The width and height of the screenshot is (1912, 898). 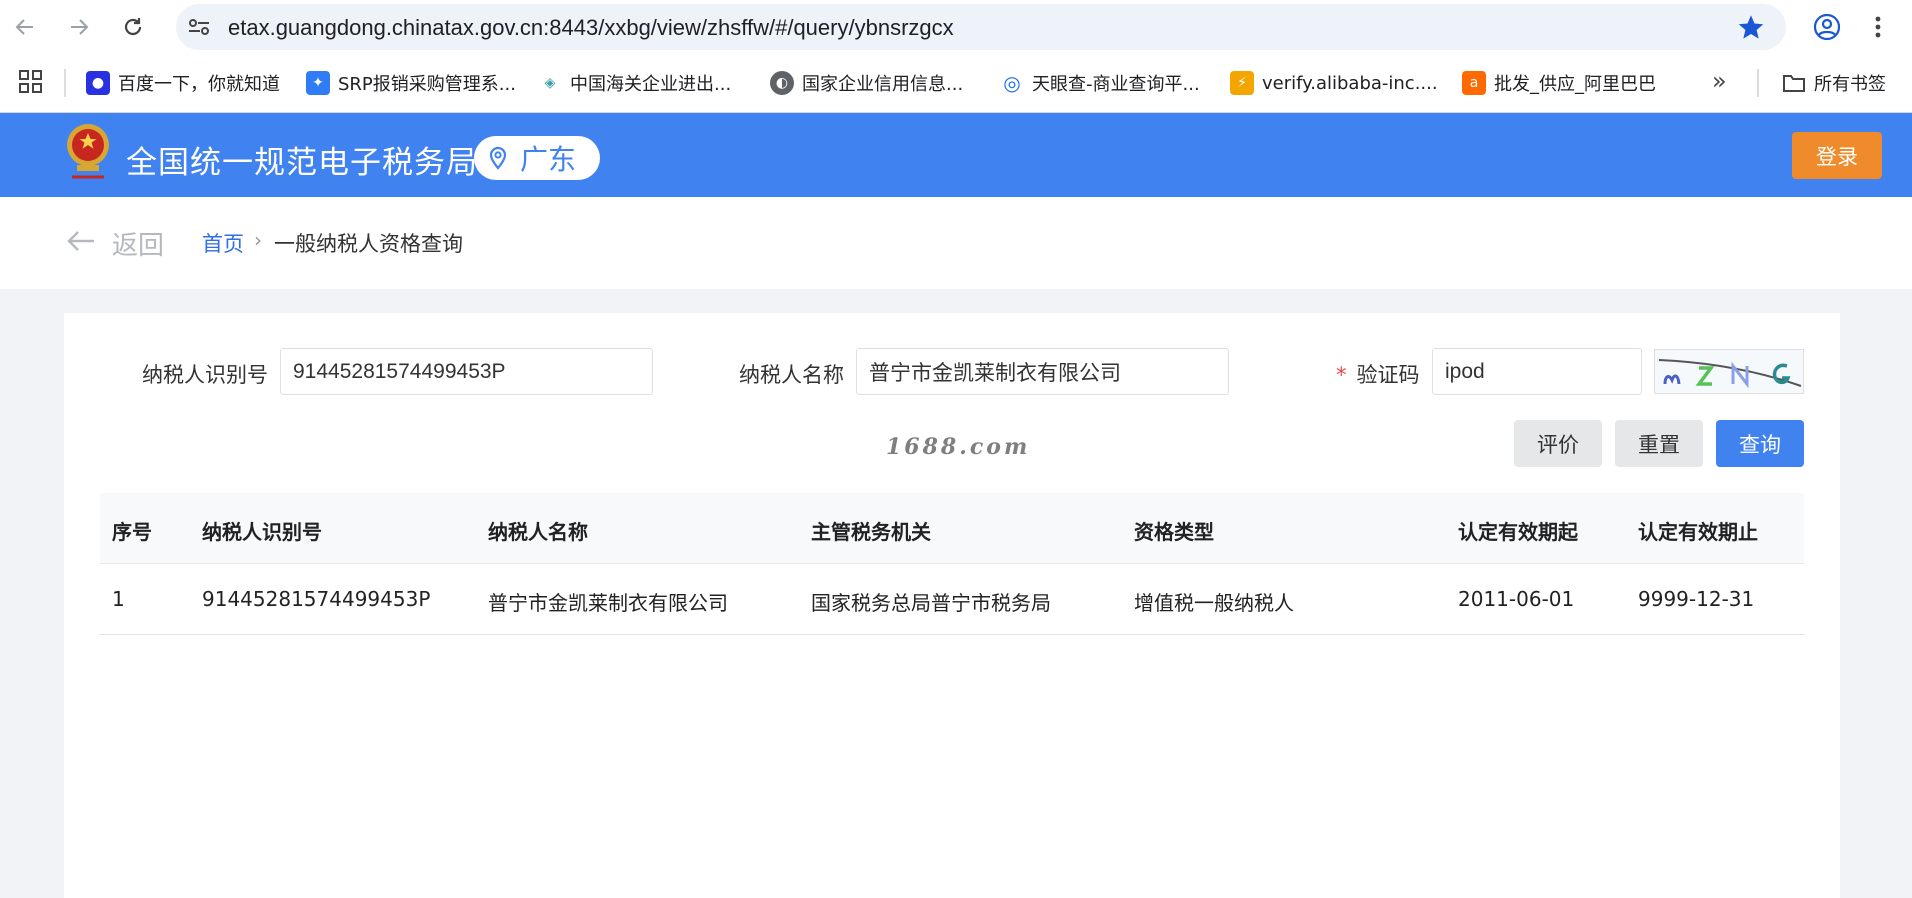 I want to click on tianyancha-icon: ◎, so click(x=1012, y=83).